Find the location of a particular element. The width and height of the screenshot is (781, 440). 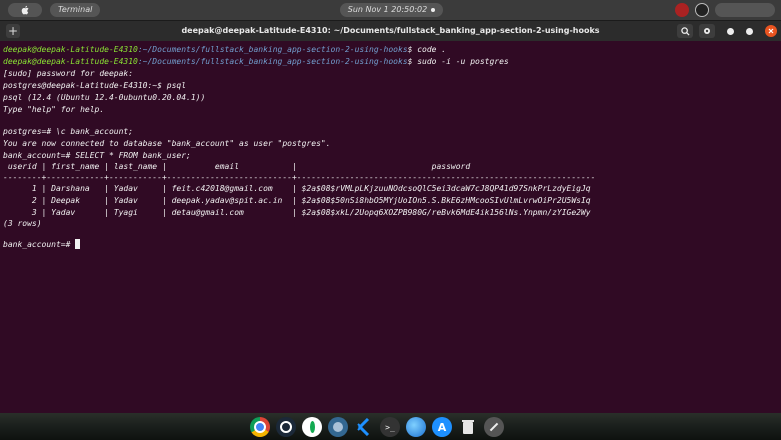

vscode-icon is located at coordinates (364, 427).